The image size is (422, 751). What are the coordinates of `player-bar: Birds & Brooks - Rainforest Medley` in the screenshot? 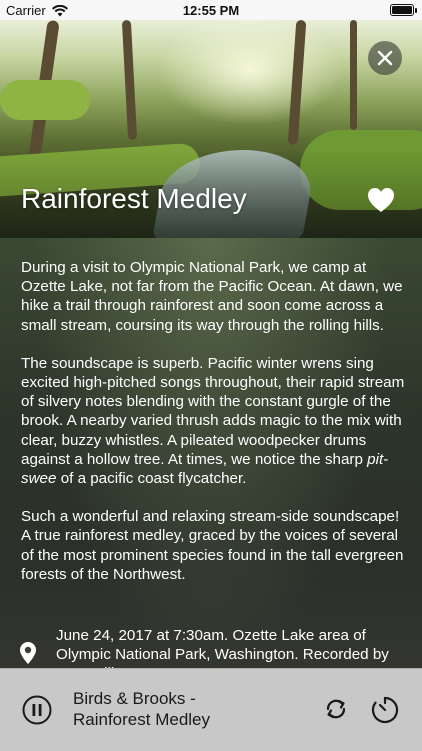 It's located at (211, 709).